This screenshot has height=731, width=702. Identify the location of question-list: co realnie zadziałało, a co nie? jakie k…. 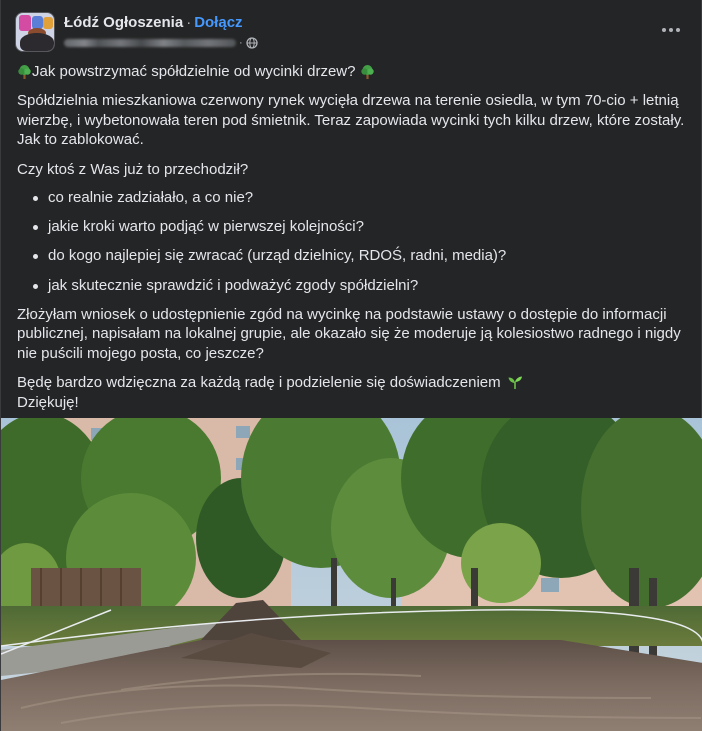
(358, 241).